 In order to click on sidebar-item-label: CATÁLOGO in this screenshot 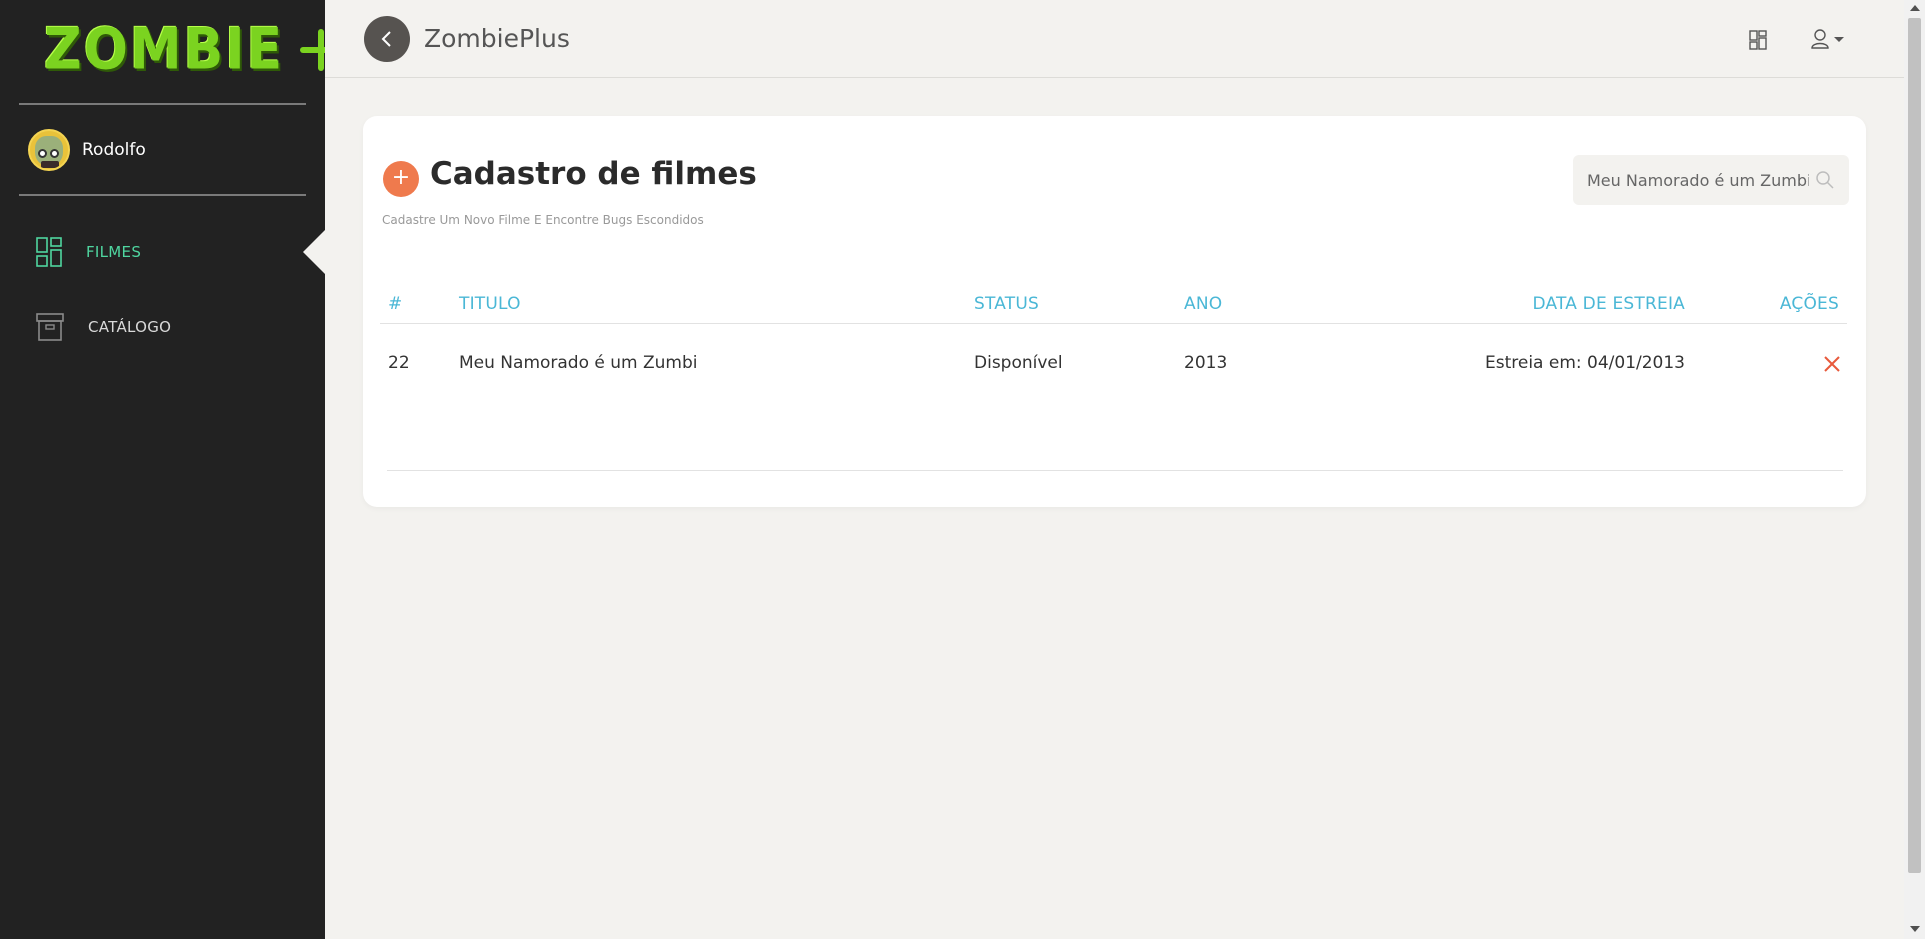, I will do `click(130, 327)`.